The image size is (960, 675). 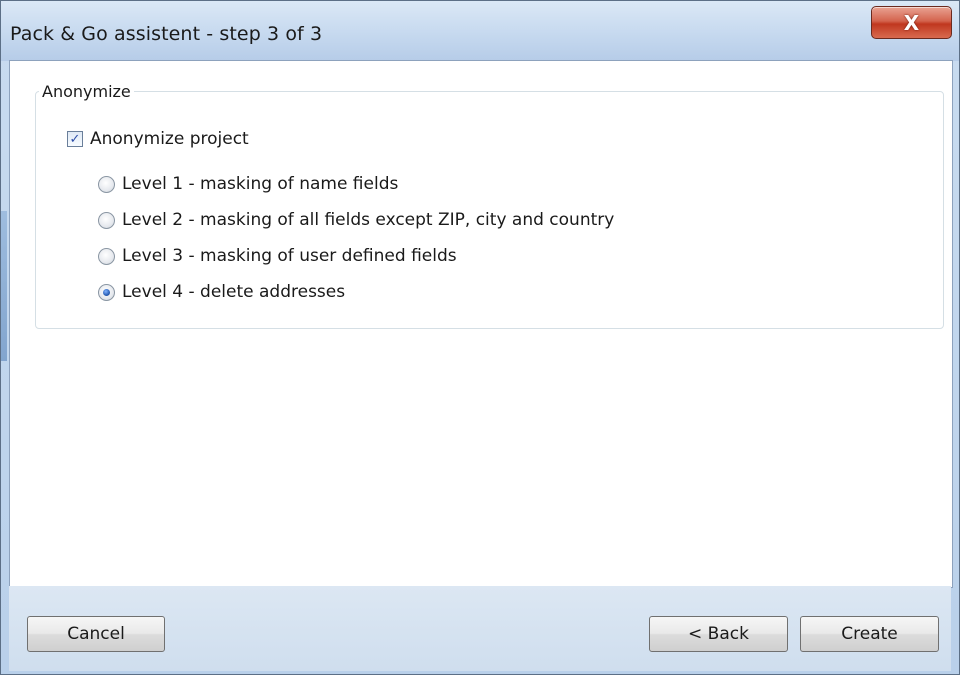 I want to click on level-4-radio, so click(x=106, y=292).